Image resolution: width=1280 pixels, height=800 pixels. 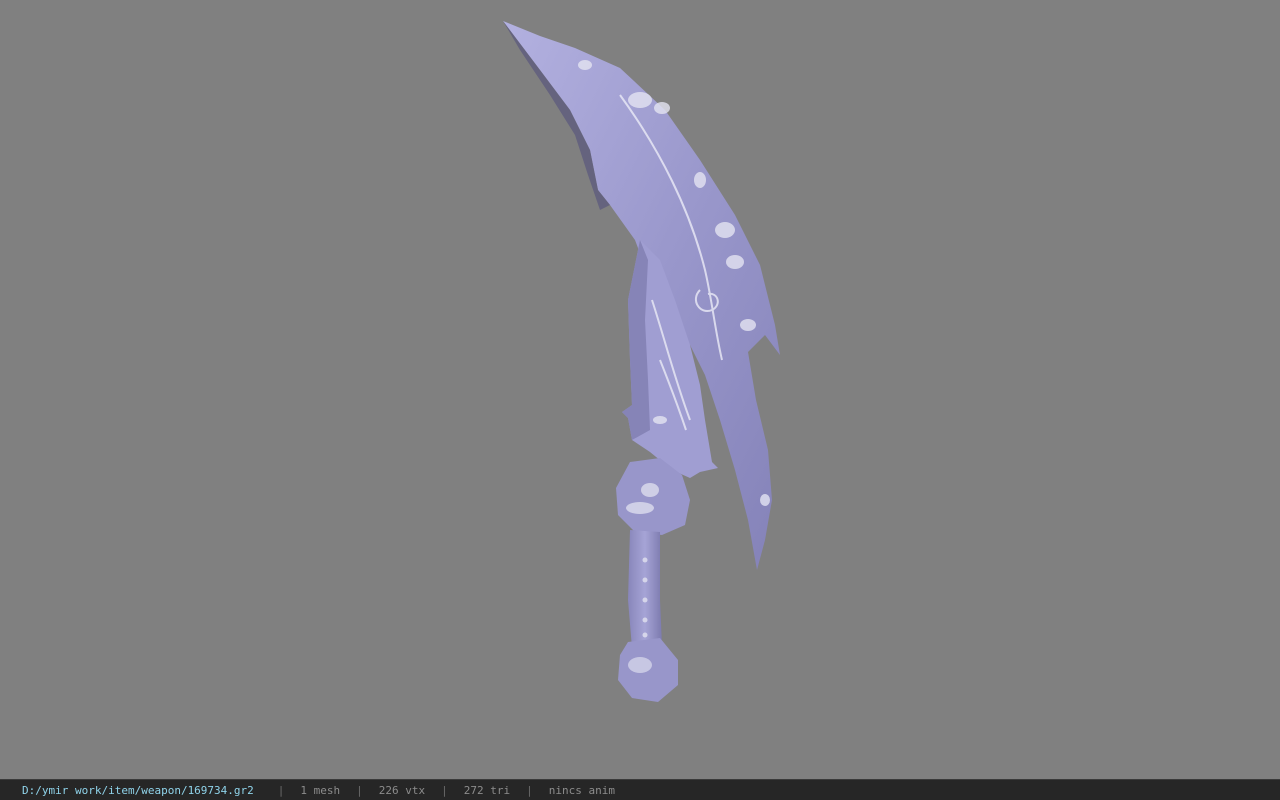 What do you see at coordinates (636, 340) in the screenshot?
I see `blade-inner-shadow` at bounding box center [636, 340].